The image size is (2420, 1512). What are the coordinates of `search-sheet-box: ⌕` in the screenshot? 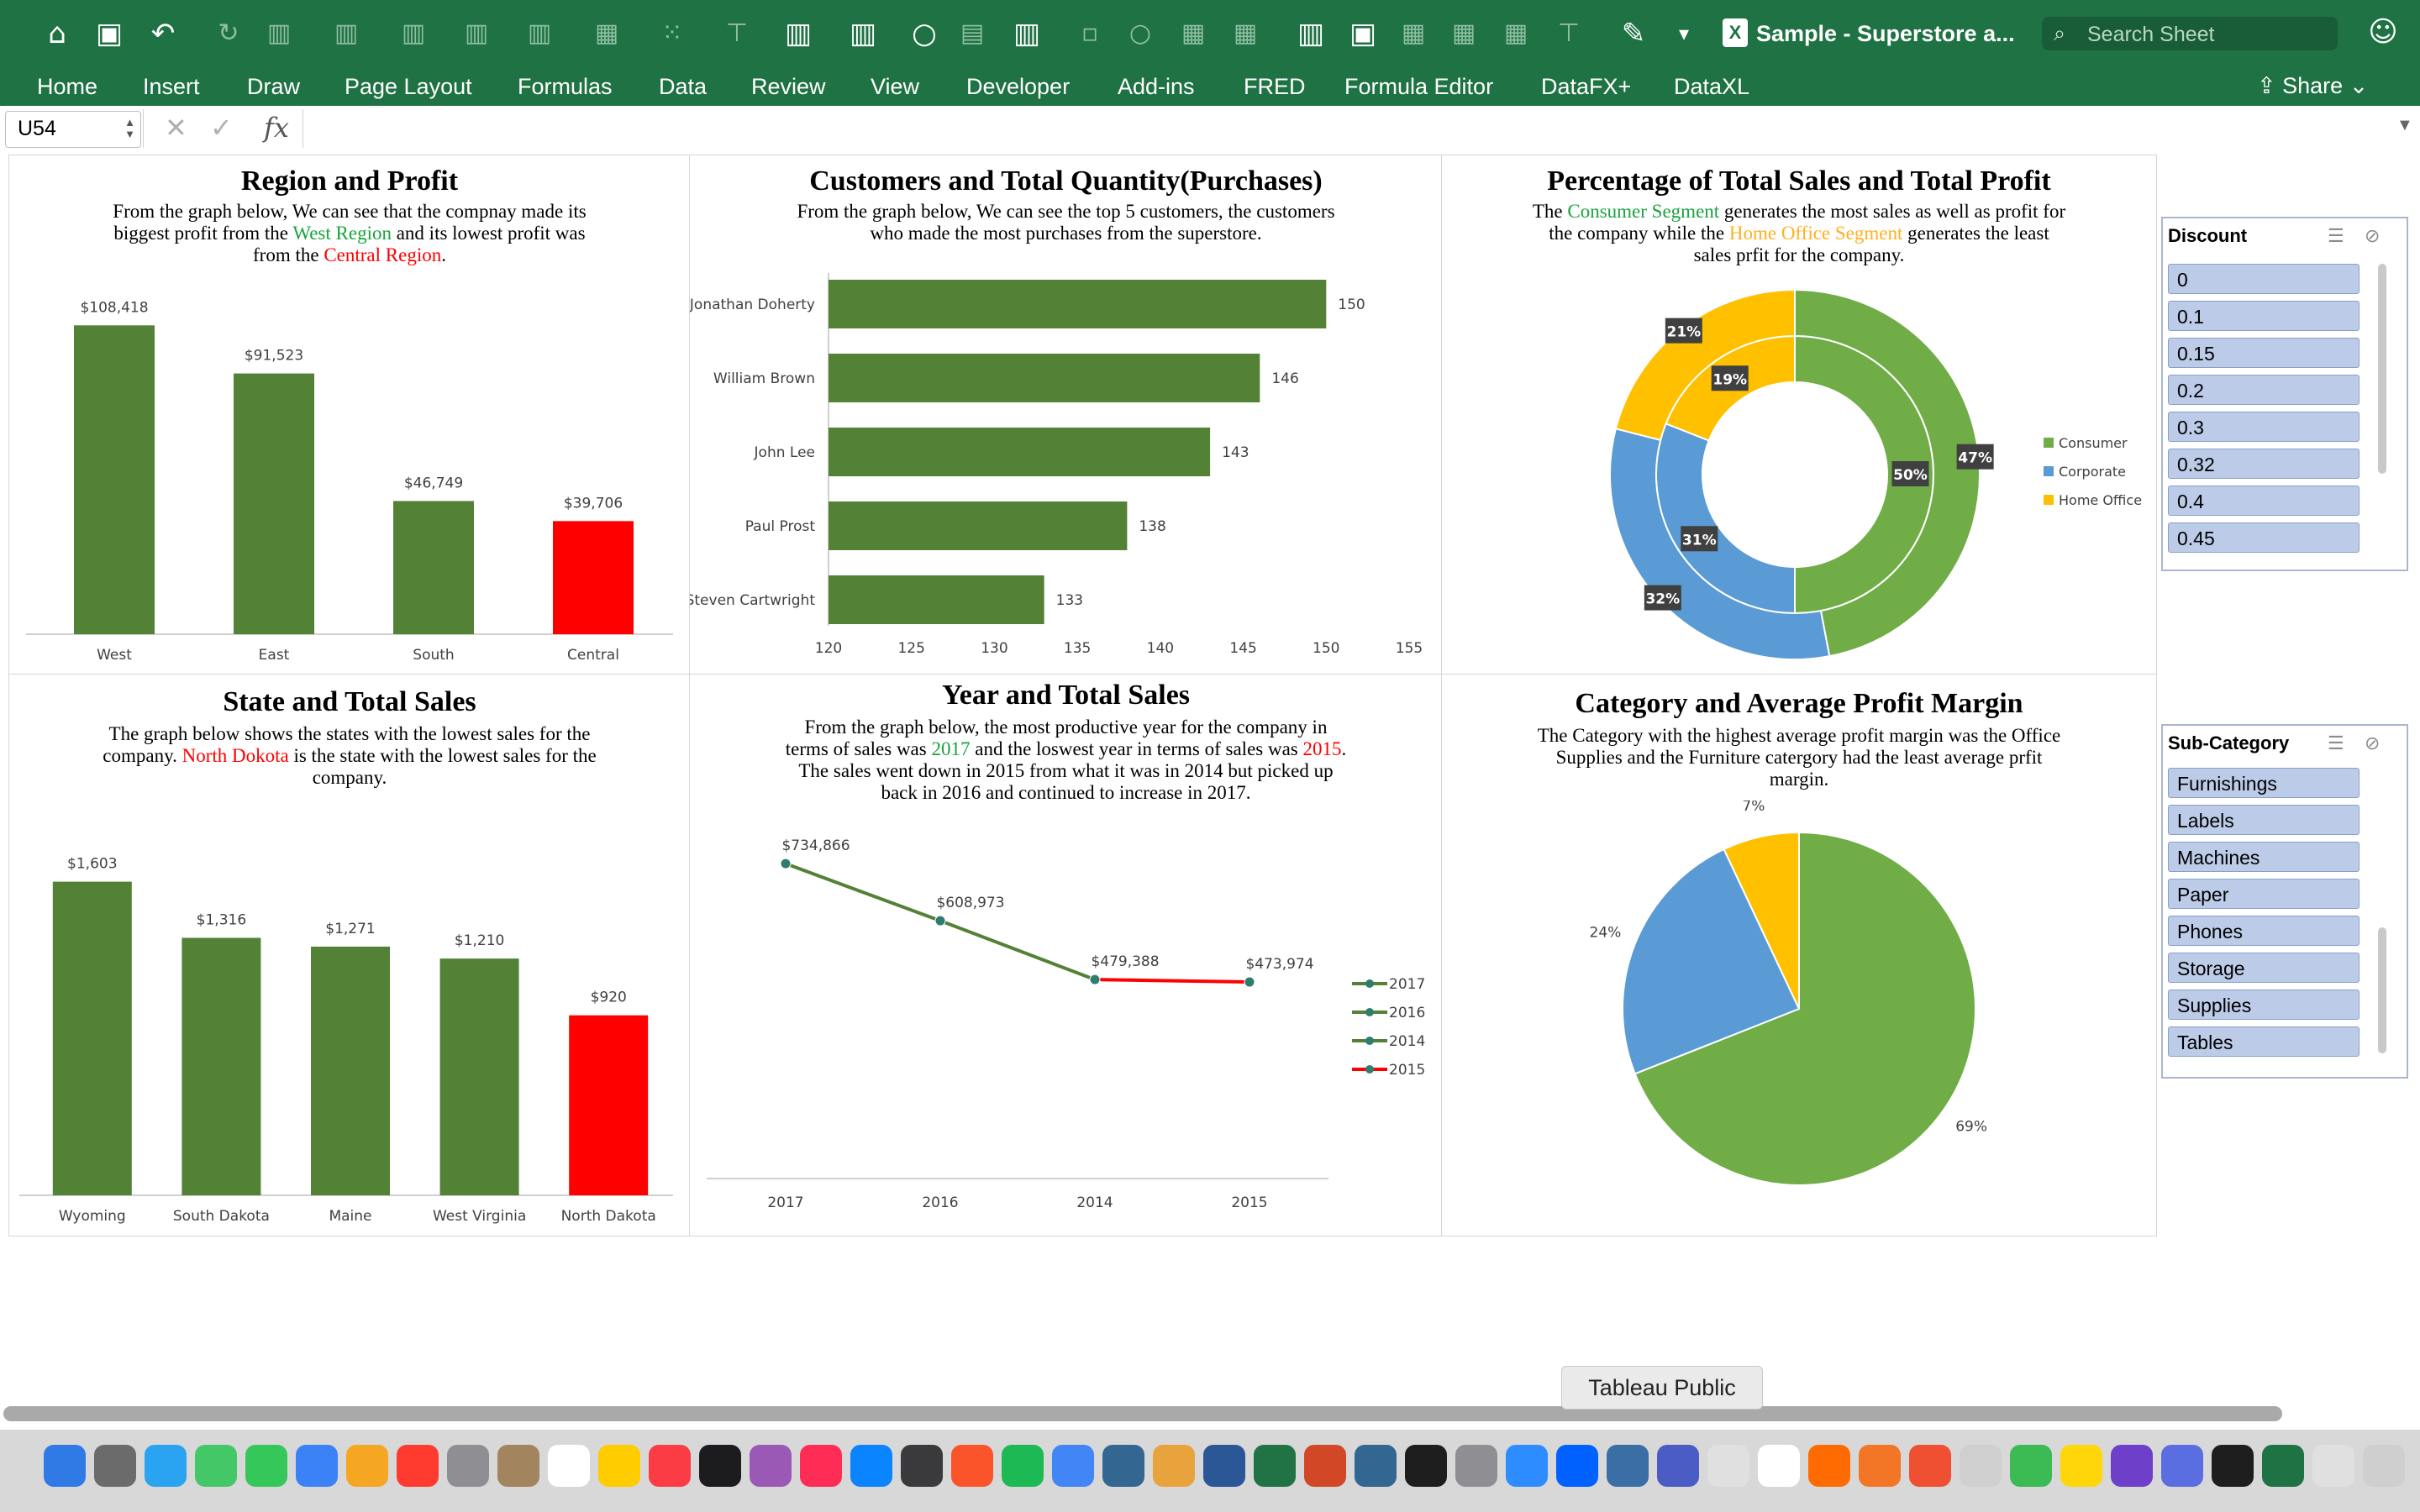 It's located at (2190, 33).